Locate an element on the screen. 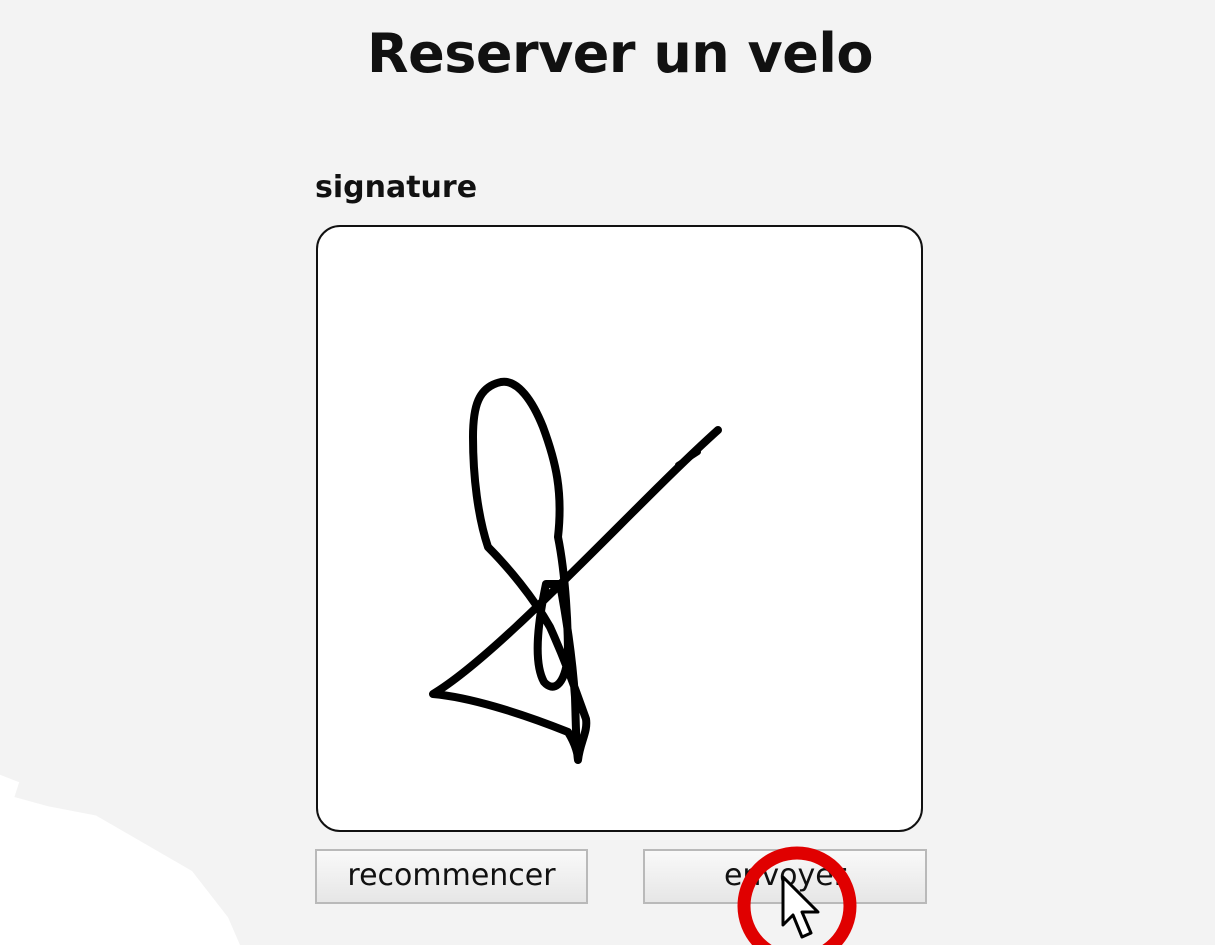 This screenshot has height=945, width=1215. reset-button: recommencer is located at coordinates (451, 876).